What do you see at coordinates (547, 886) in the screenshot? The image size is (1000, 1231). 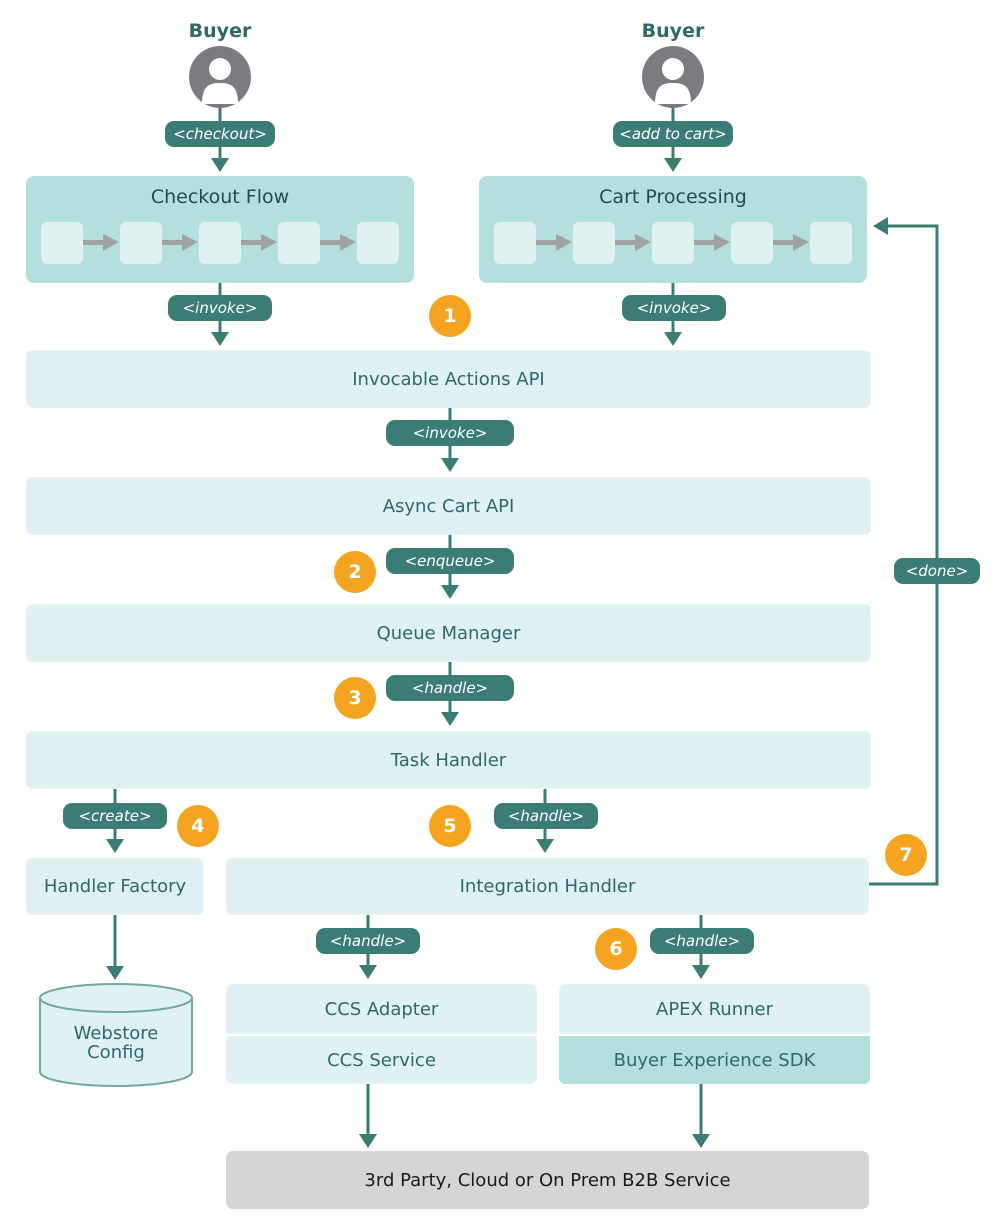 I see `integration-handler-box: Integration Handler` at bounding box center [547, 886].